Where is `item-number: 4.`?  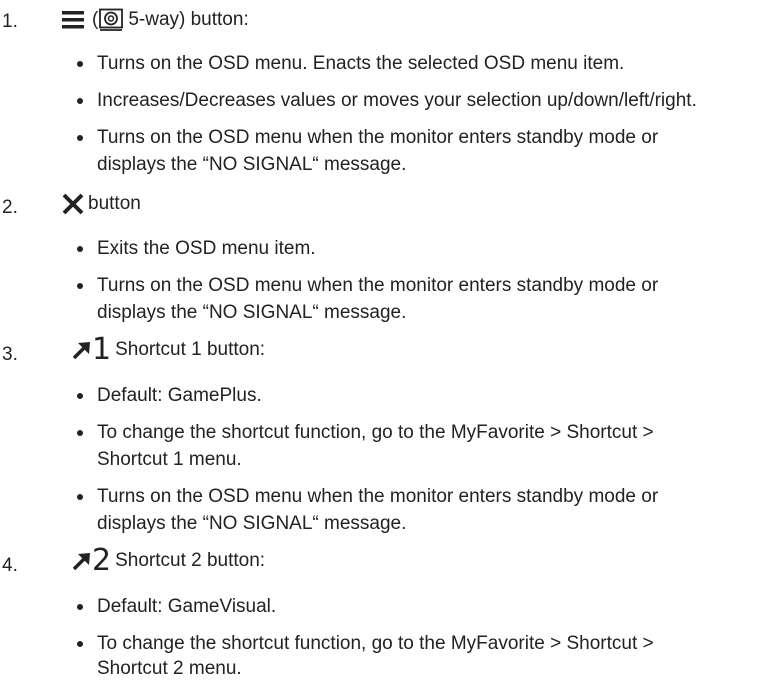 item-number: 4. is located at coordinates (10, 565).